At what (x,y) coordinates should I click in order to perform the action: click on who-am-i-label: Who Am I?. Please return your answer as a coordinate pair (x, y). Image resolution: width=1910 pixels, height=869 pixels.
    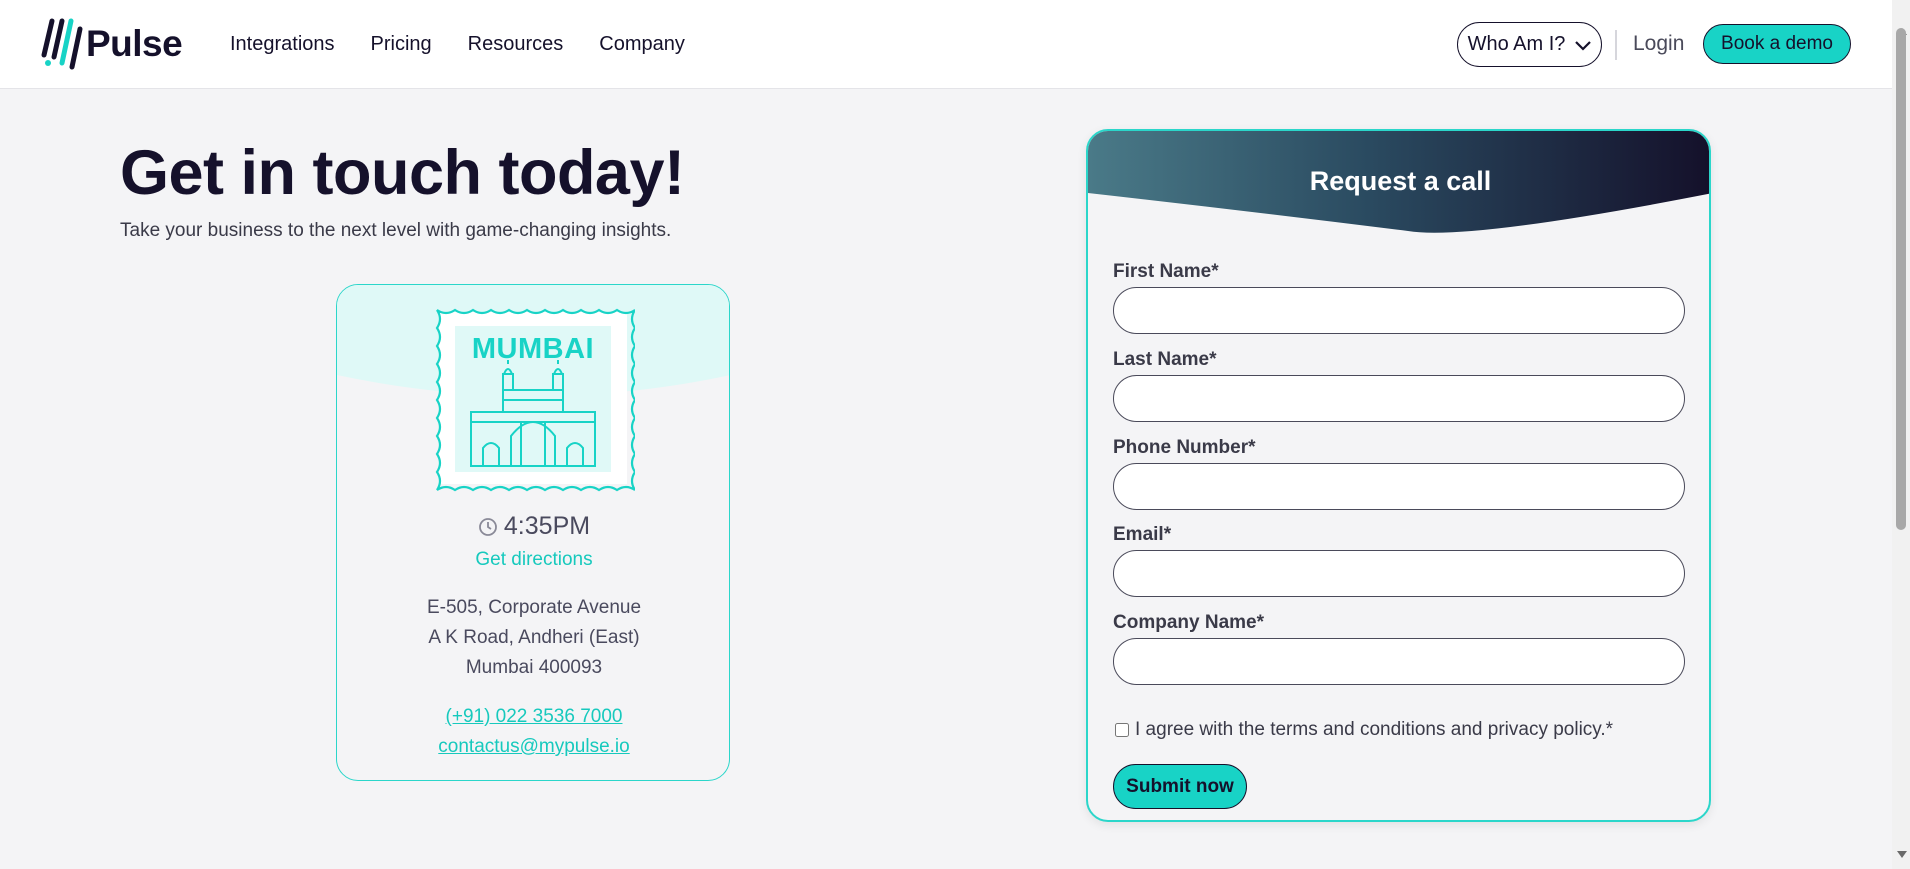
    Looking at the image, I should click on (1516, 44).